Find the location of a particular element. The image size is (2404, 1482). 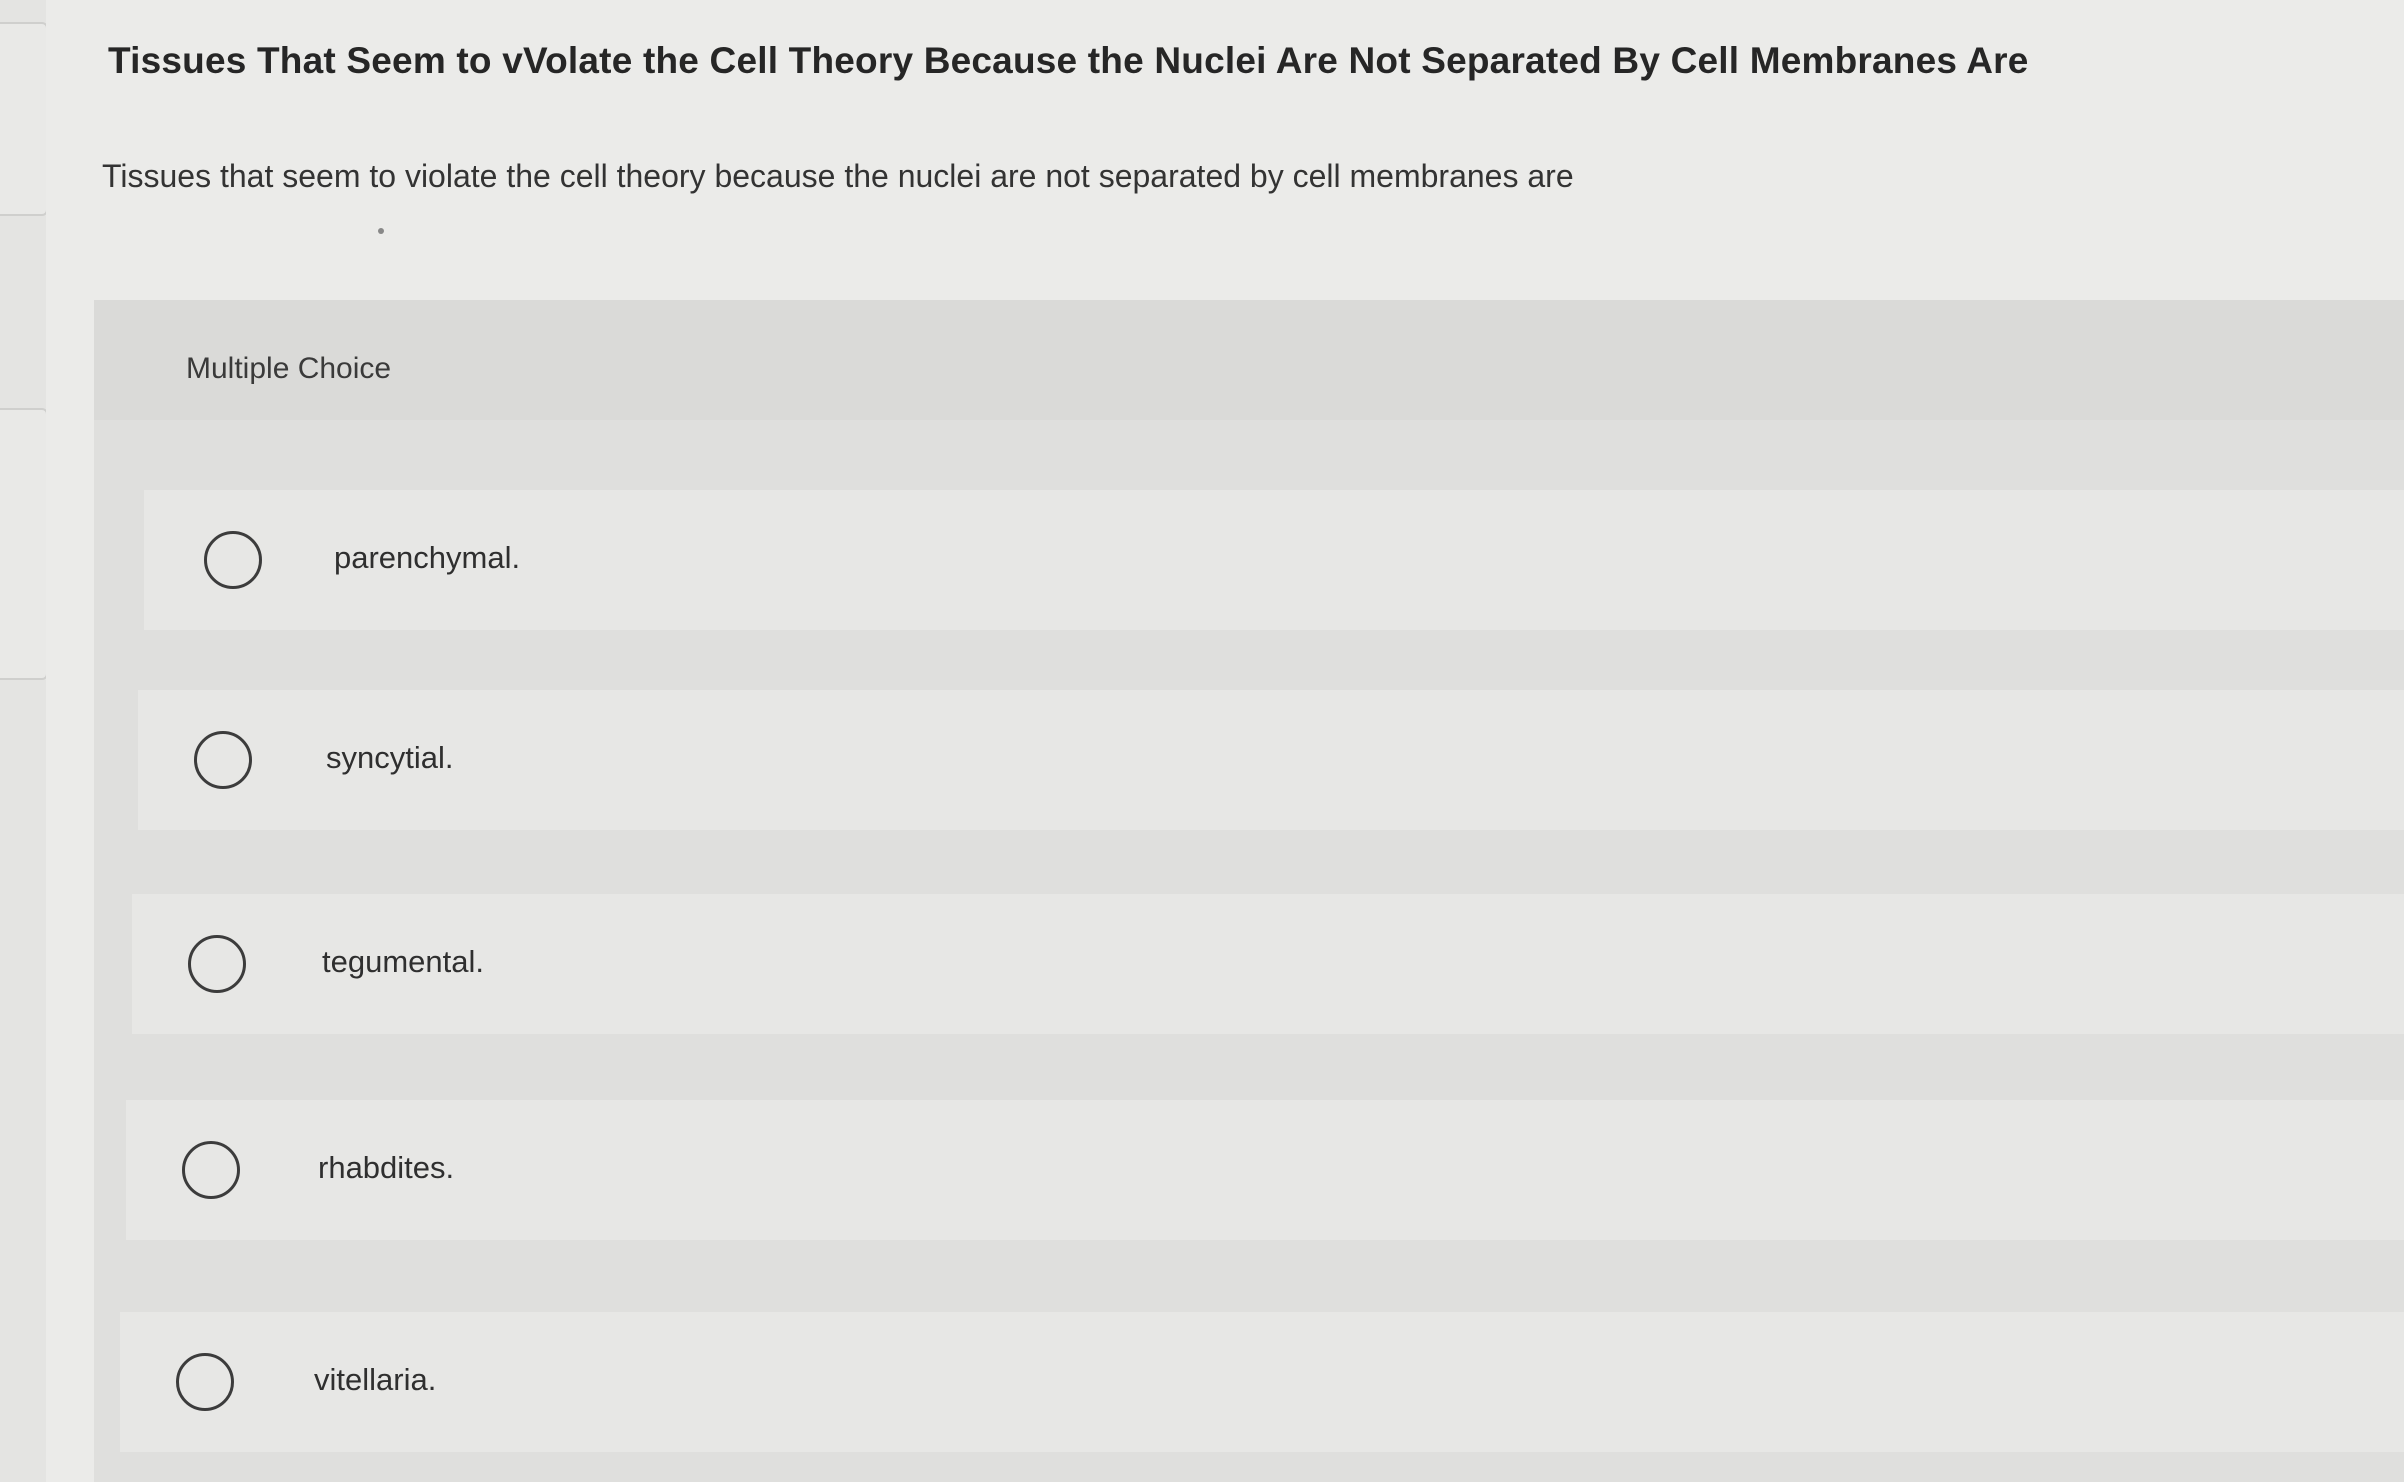

left-edge-frame-lower is located at coordinates (24, 544).